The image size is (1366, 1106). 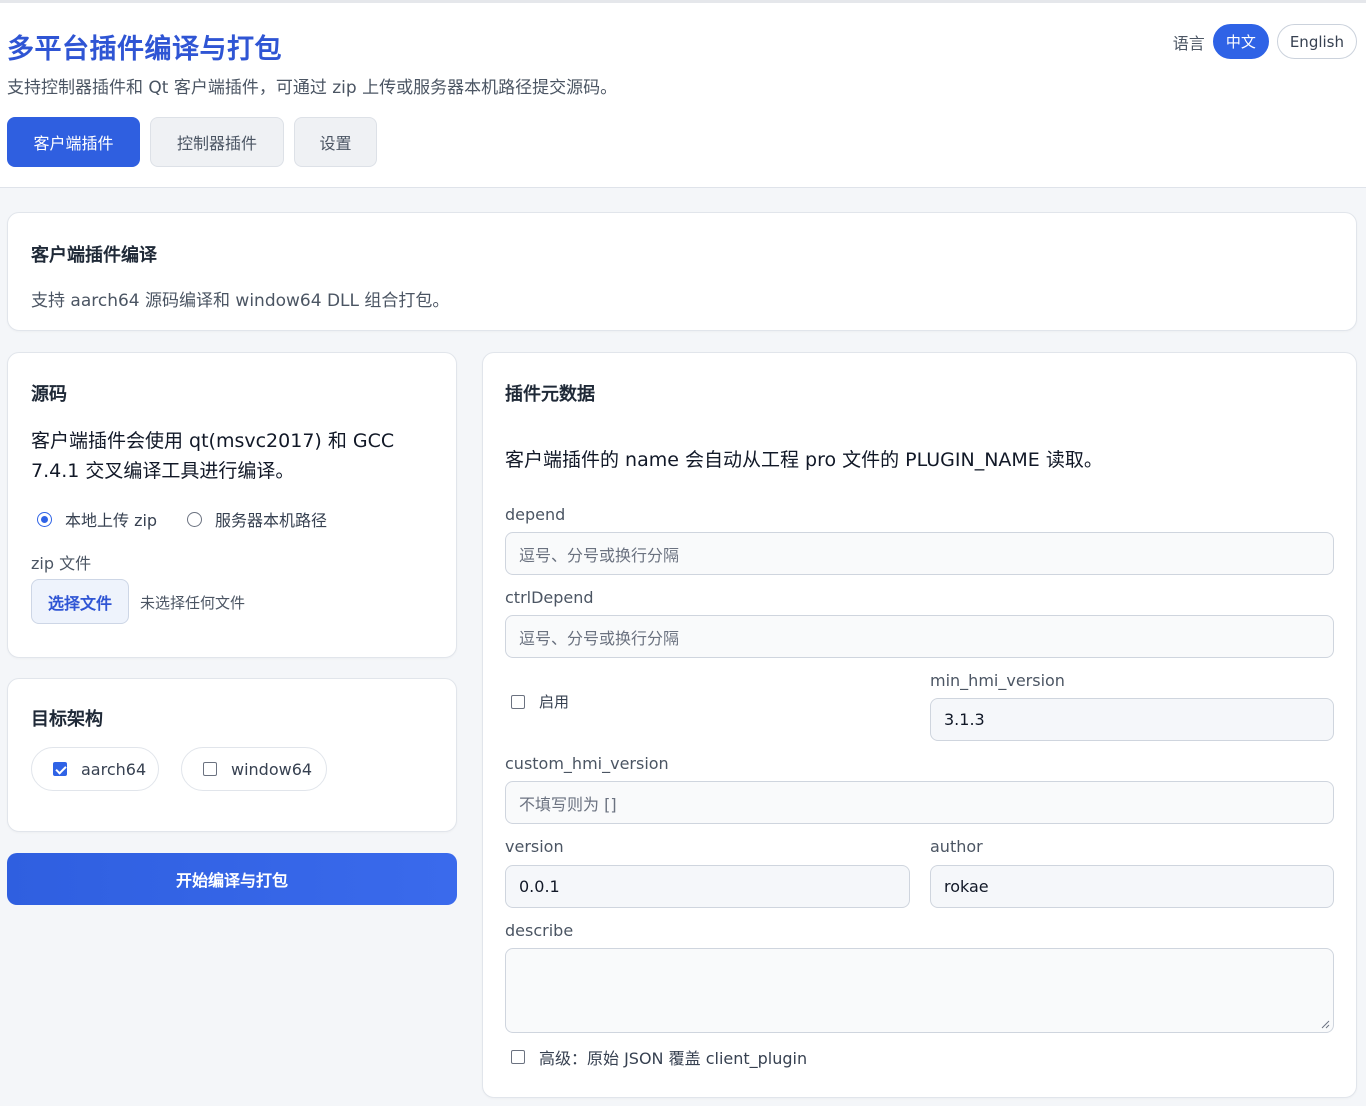 What do you see at coordinates (549, 597) in the screenshot?
I see `ctrl-depend-label: ctrlDepend` at bounding box center [549, 597].